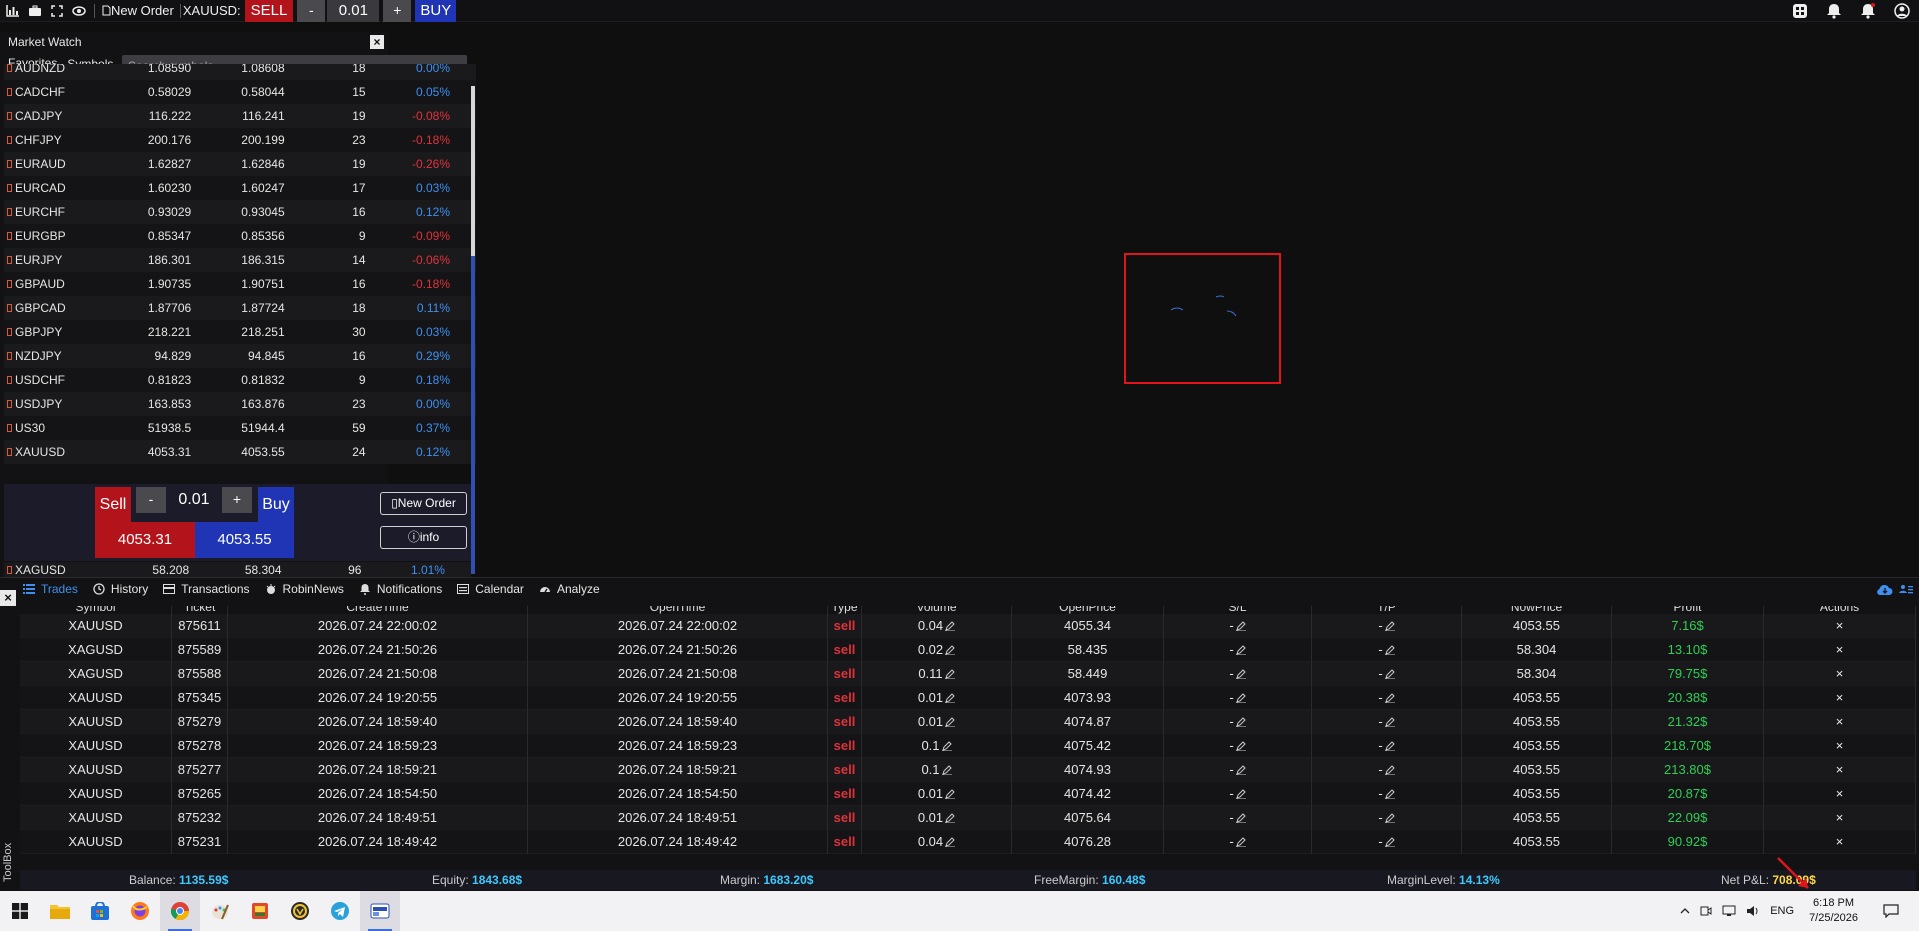 This screenshot has width=1919, height=931. Describe the element at coordinates (240, 452) in the screenshot. I see `list-item: XAUUSD 4053.31 4053.55 24 0.12%` at that location.